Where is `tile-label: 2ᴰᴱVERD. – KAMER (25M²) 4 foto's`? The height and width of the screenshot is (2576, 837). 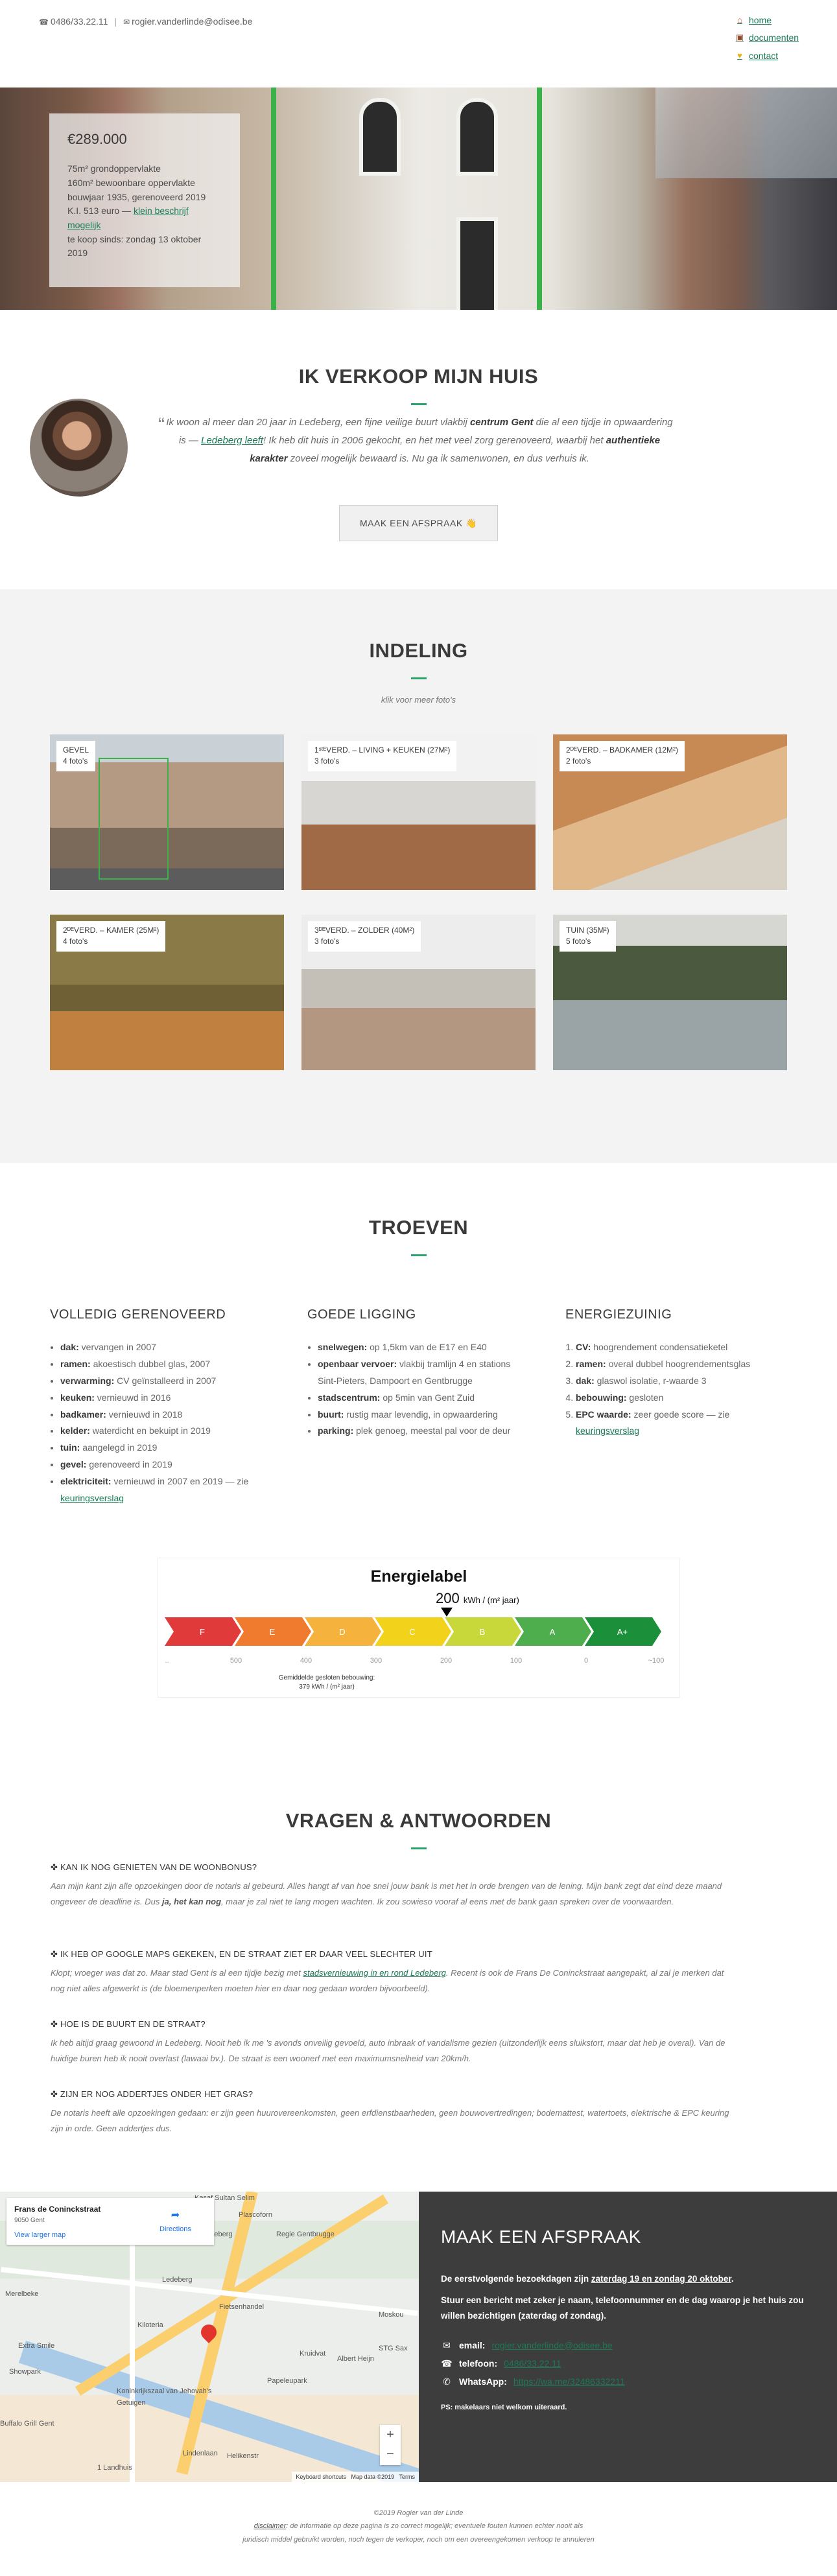
tile-label: 2ᴰᴱVERD. – KAMER (25M²) 4 foto's is located at coordinates (111, 936).